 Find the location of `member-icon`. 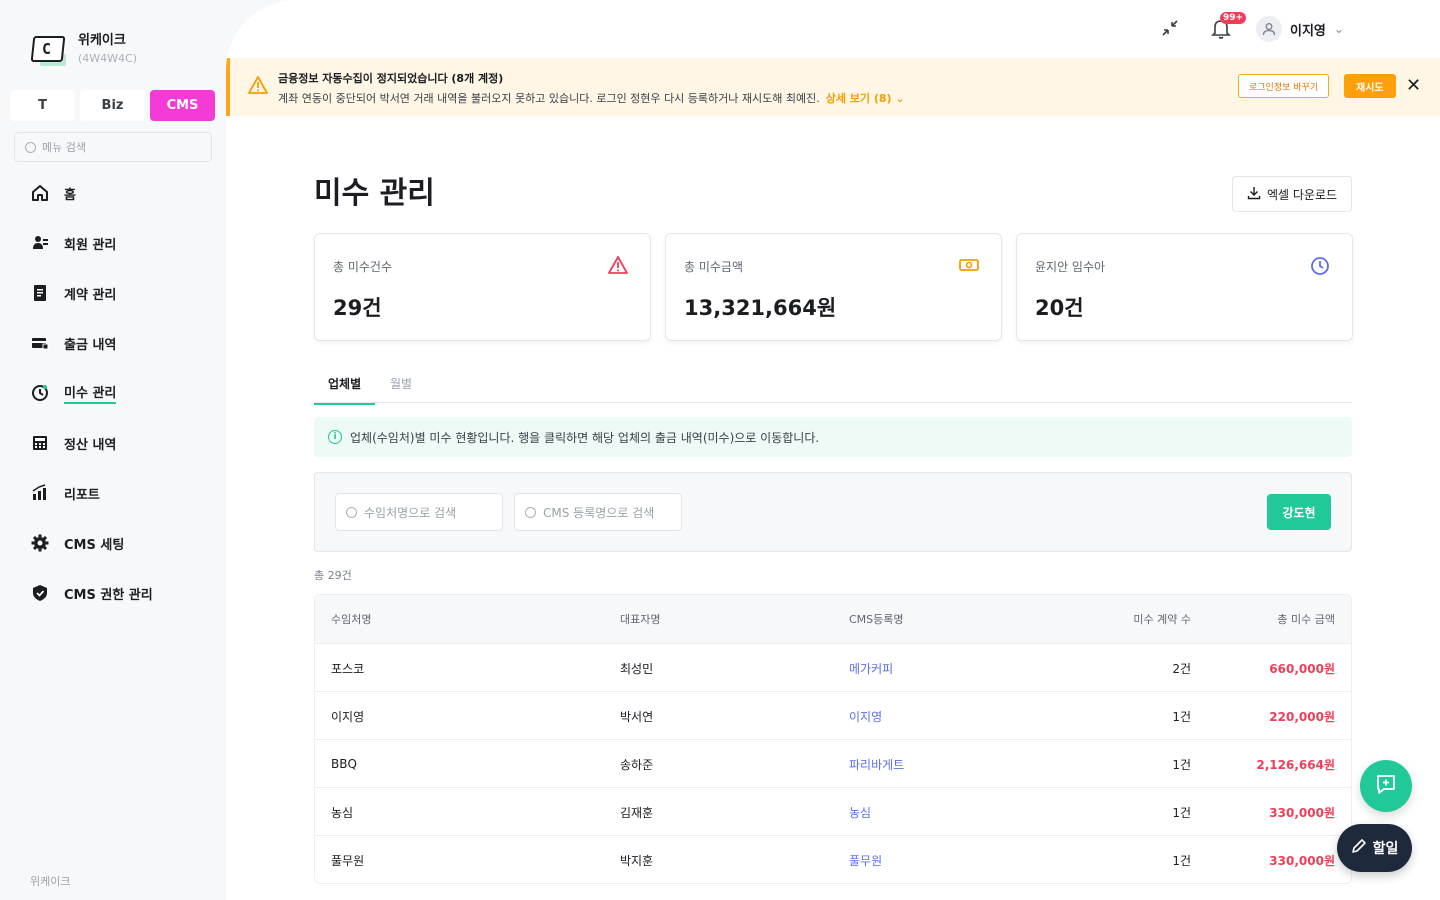

member-icon is located at coordinates (40, 243).